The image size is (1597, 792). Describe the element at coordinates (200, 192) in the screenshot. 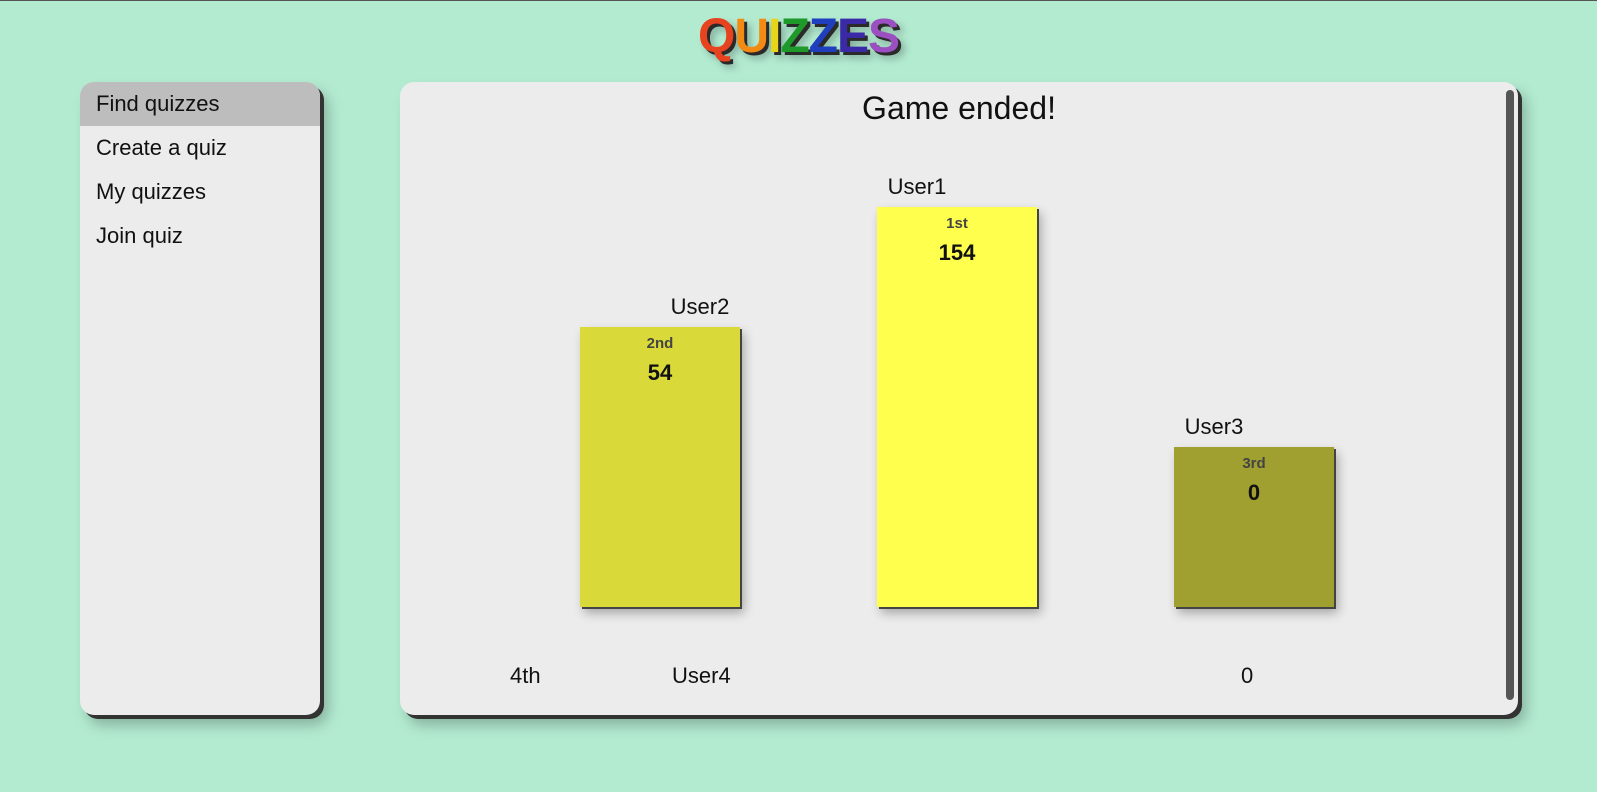

I see `sidebar-item-my-quizzes: My quizzes` at that location.